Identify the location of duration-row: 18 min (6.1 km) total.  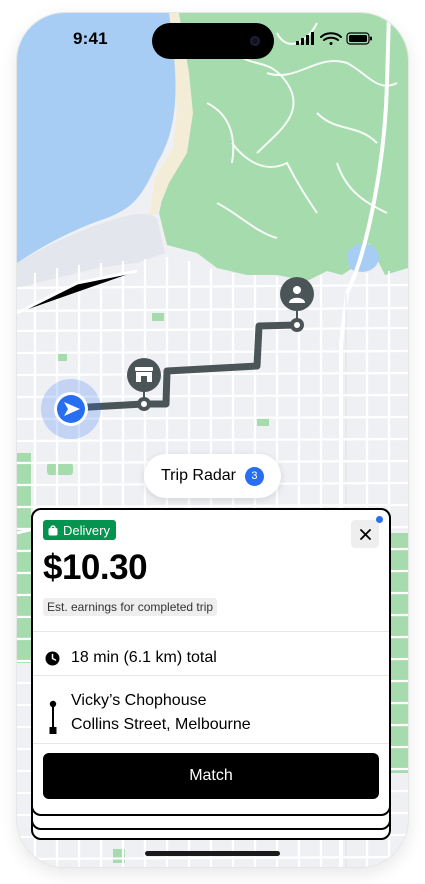
(131, 658).